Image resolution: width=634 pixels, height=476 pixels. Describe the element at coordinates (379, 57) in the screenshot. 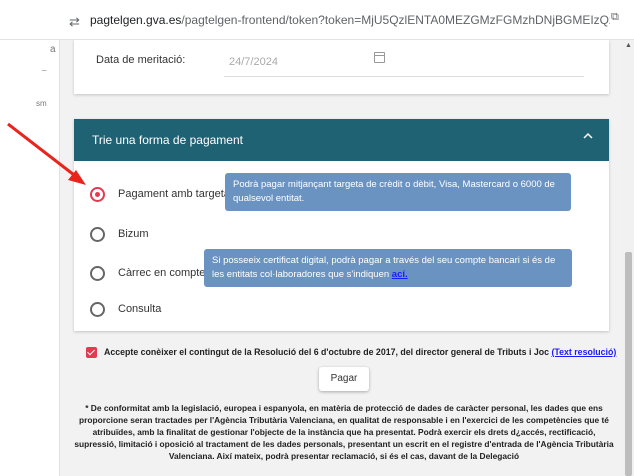

I see `calendar-icon` at that location.